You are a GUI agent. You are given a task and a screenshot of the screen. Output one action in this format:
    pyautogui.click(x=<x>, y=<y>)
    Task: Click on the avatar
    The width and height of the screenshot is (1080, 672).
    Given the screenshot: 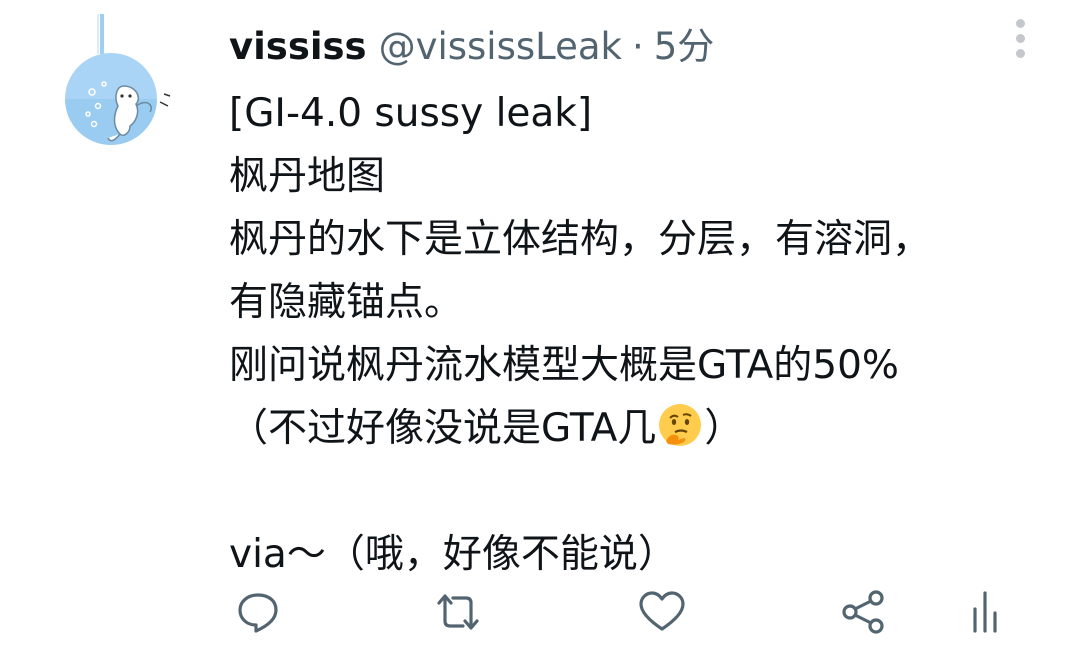 What is the action you would take?
    pyautogui.click(x=121, y=84)
    